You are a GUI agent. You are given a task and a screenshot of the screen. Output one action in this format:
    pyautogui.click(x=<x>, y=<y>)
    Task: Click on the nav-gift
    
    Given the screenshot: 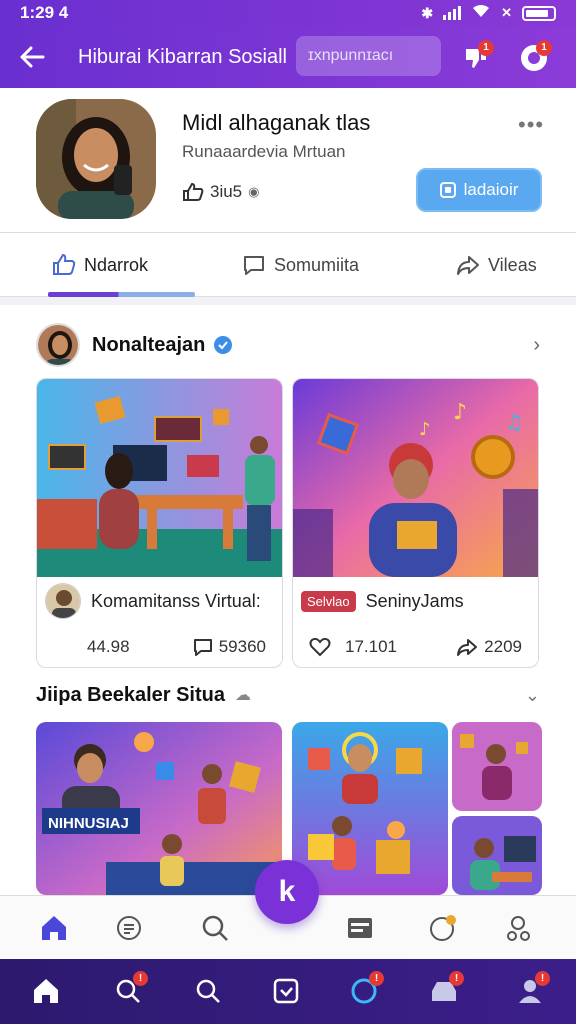 What is the action you would take?
    pyautogui.click(x=442, y=928)
    